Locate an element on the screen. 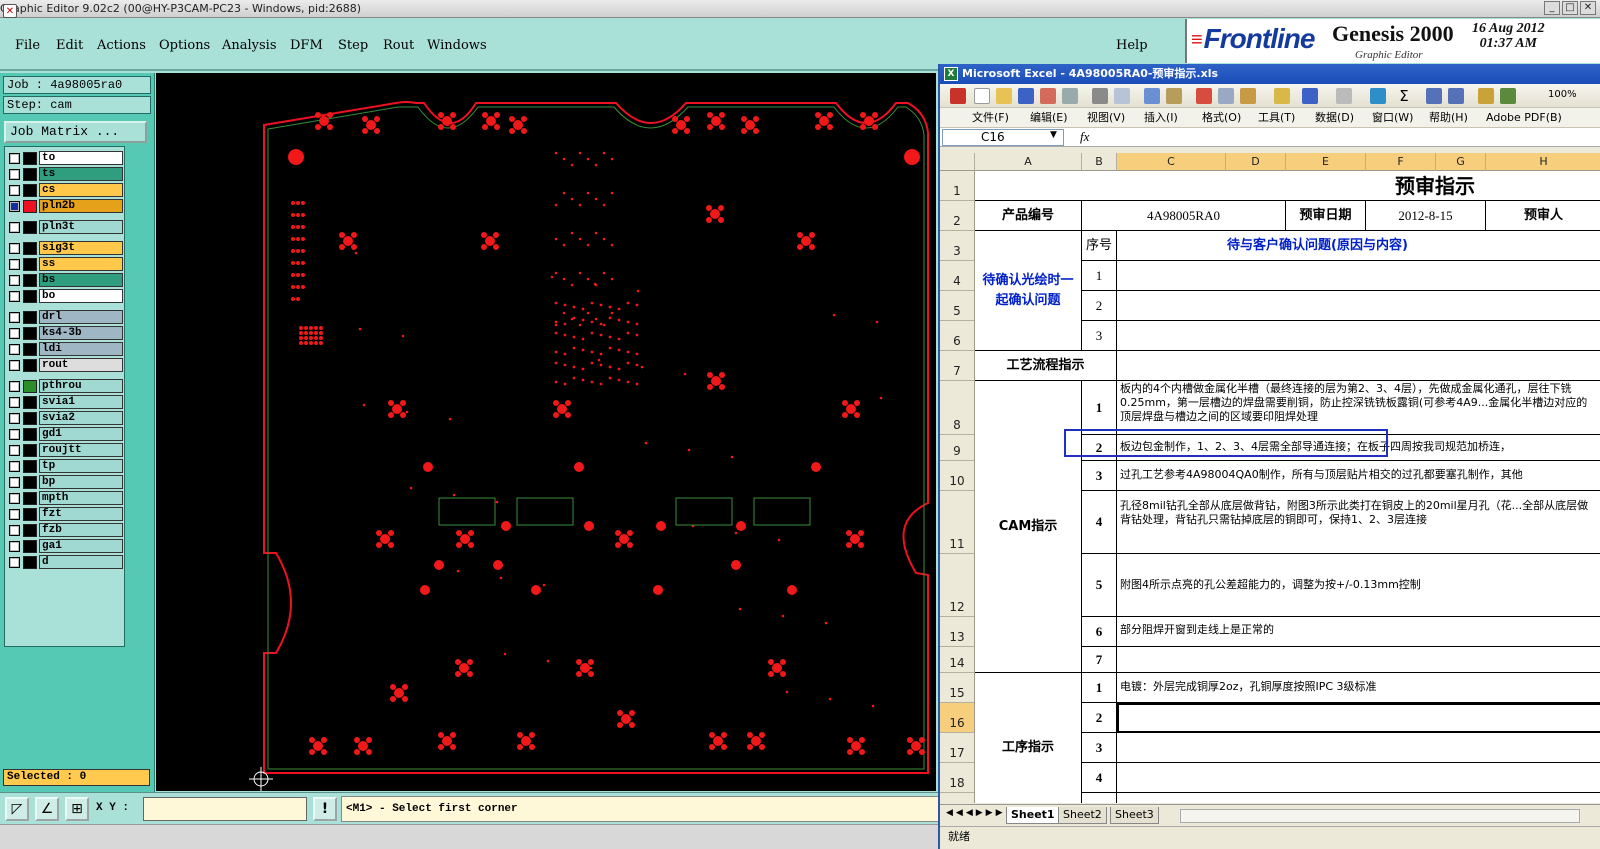  xy-input is located at coordinates (225, 809).